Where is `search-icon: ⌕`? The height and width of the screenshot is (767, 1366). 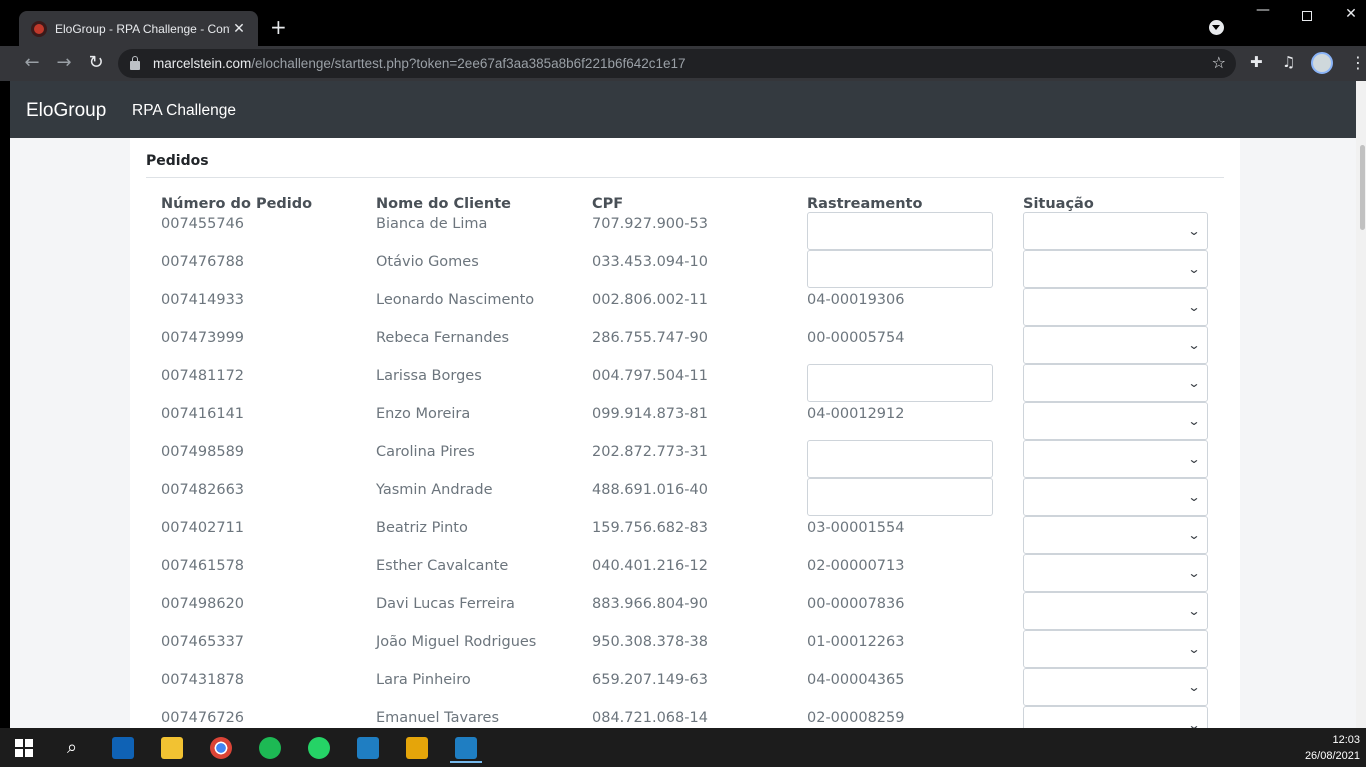
search-icon: ⌕ is located at coordinates (72, 747).